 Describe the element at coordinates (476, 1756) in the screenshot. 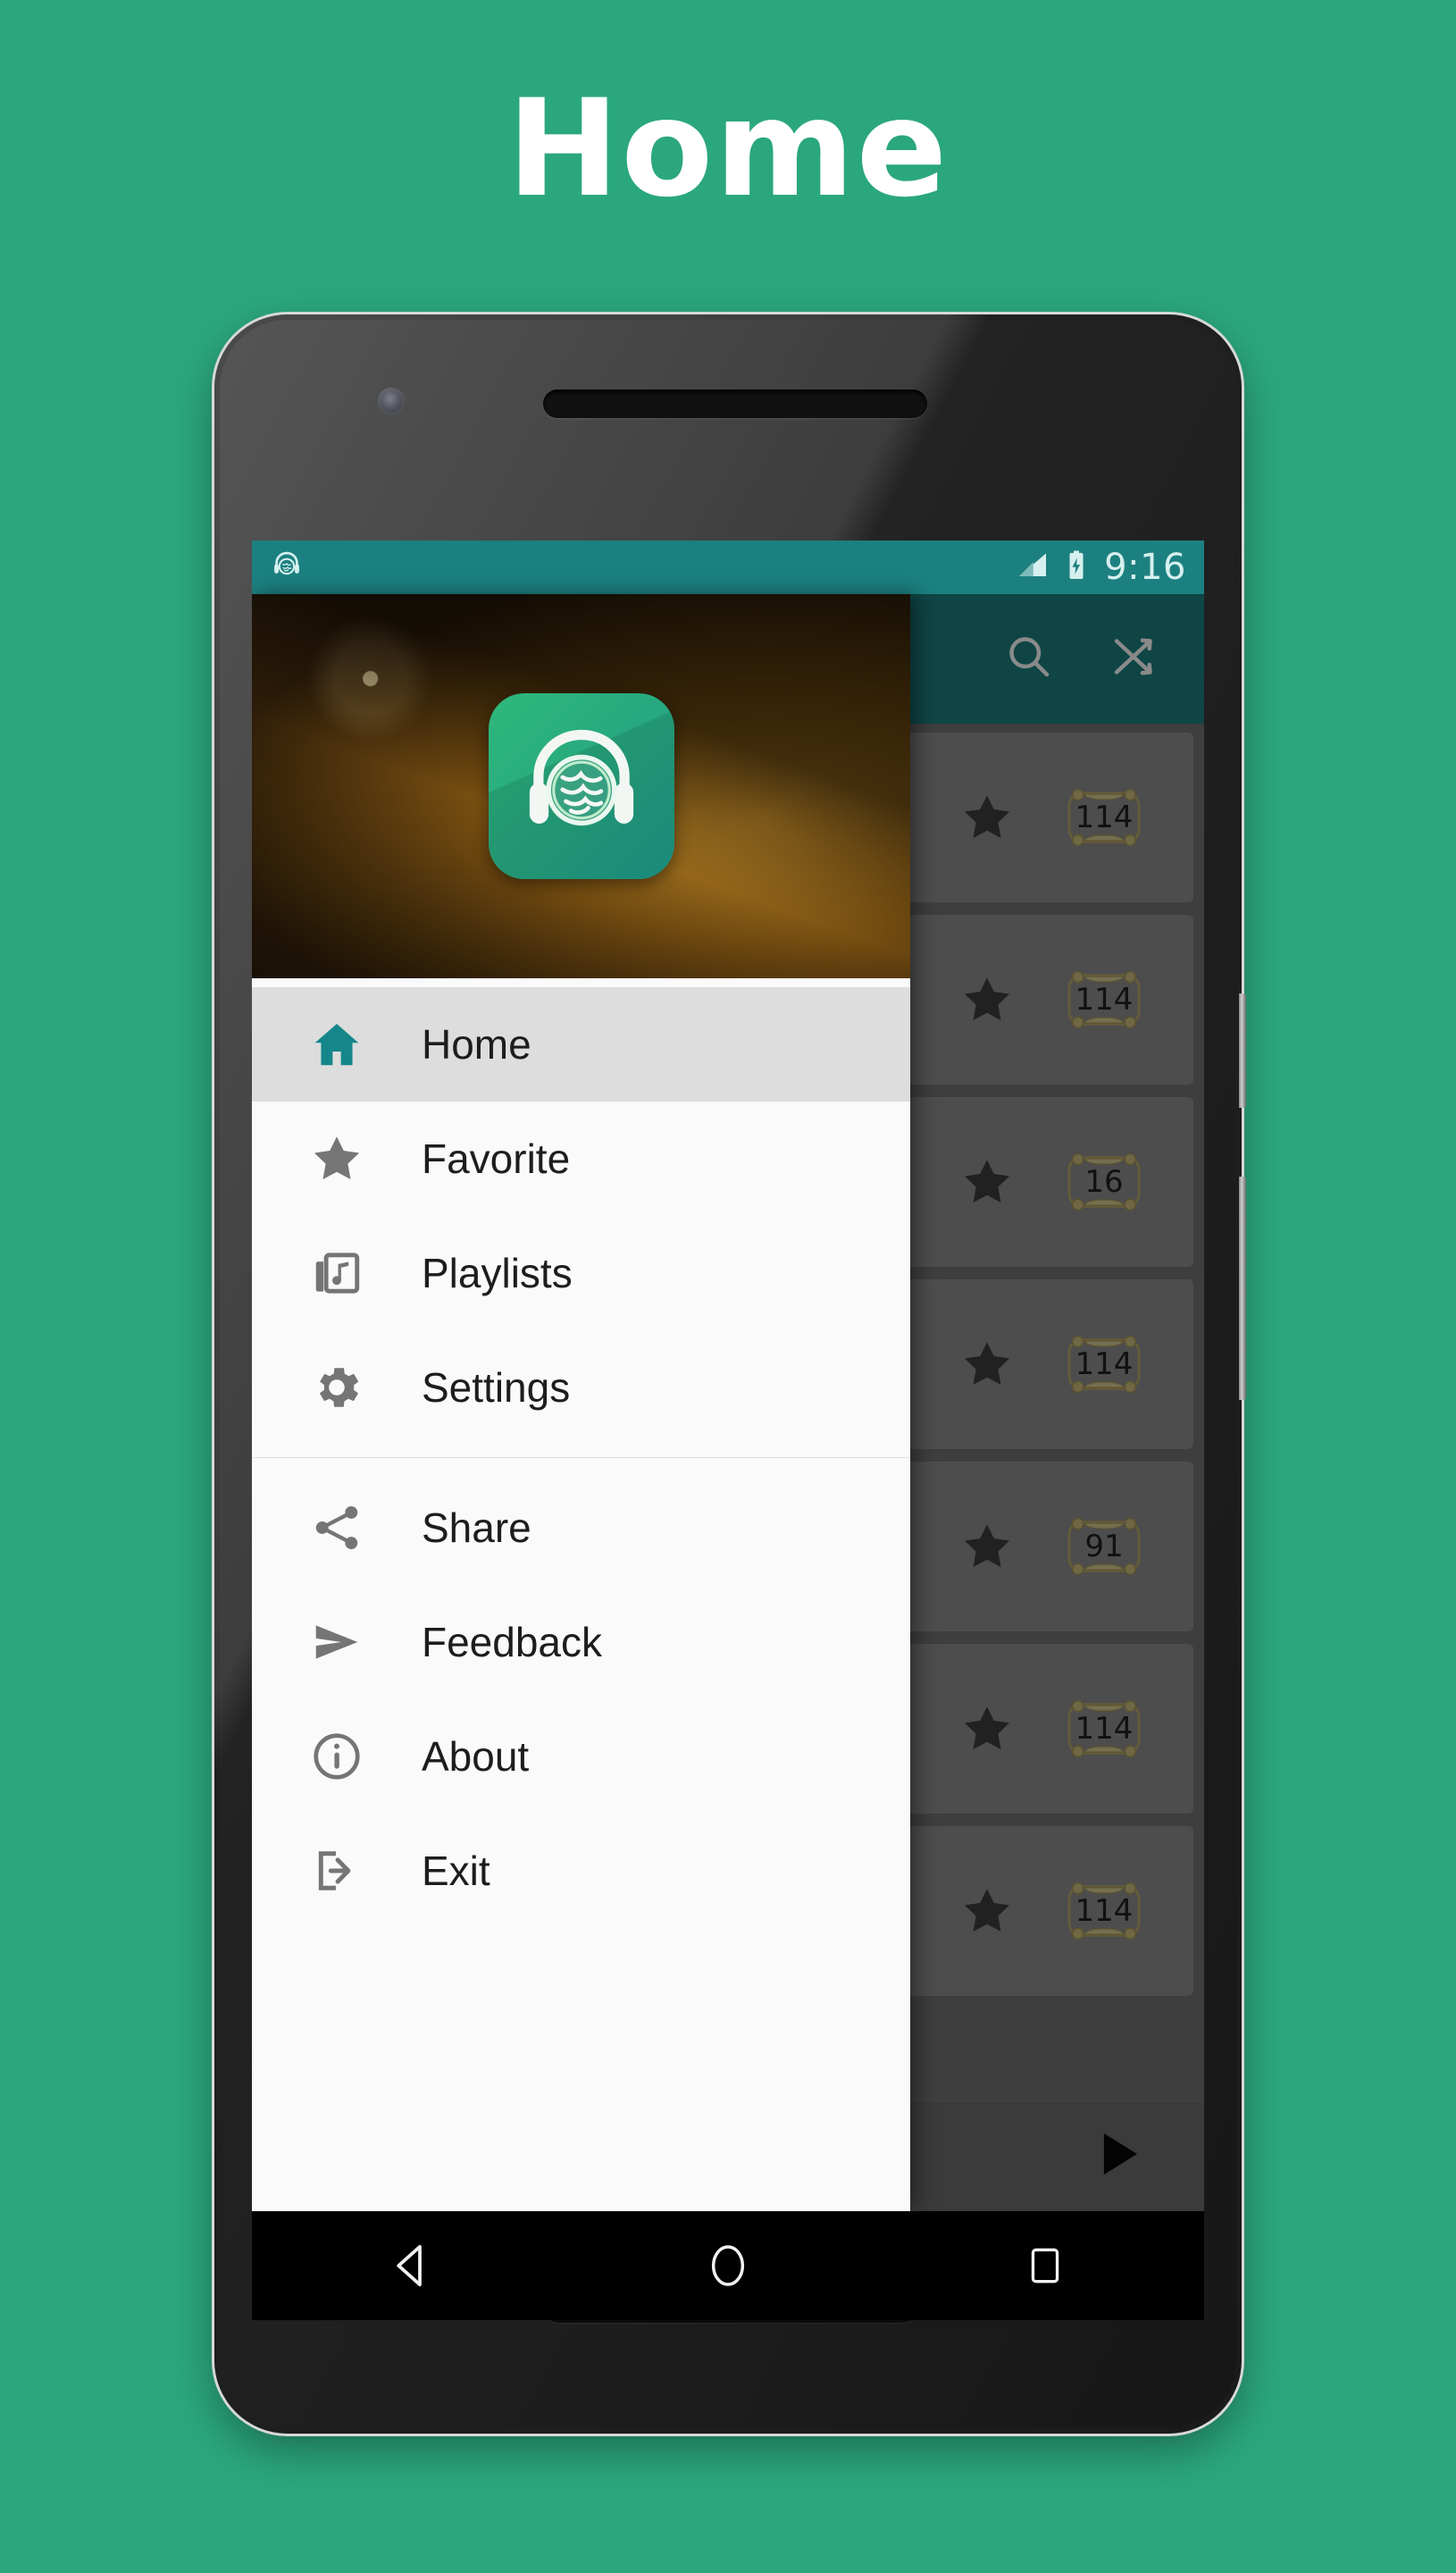

I see `drawer-item-label: About` at that location.